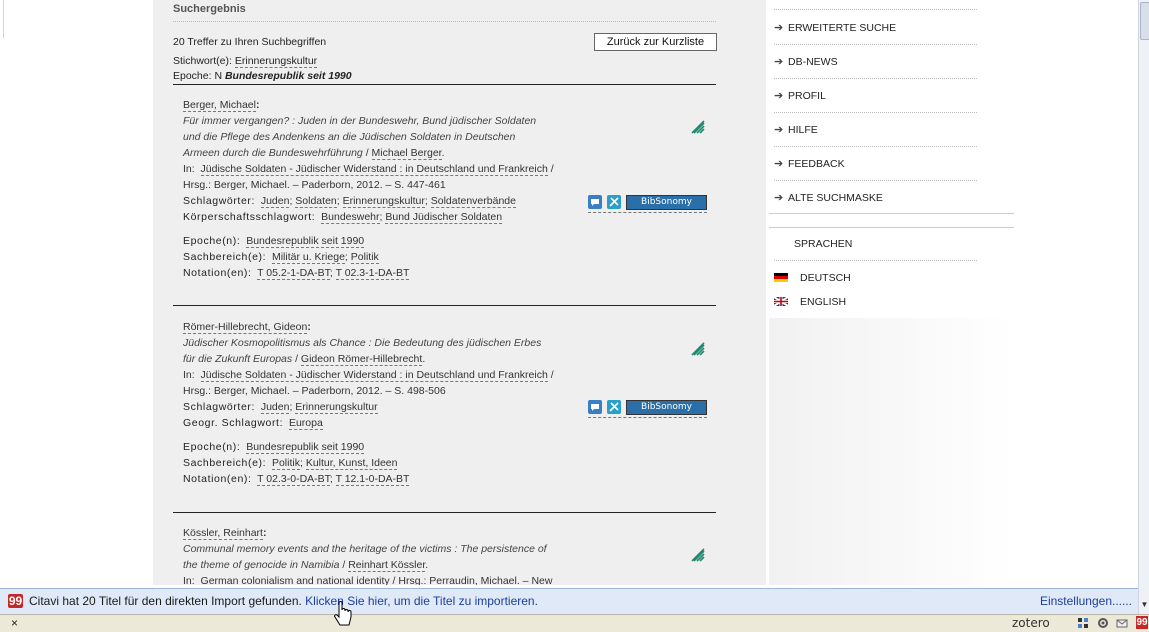  What do you see at coordinates (273, 153) in the screenshot?
I see `title-line: Armeen durch die Bundeswehrführung` at bounding box center [273, 153].